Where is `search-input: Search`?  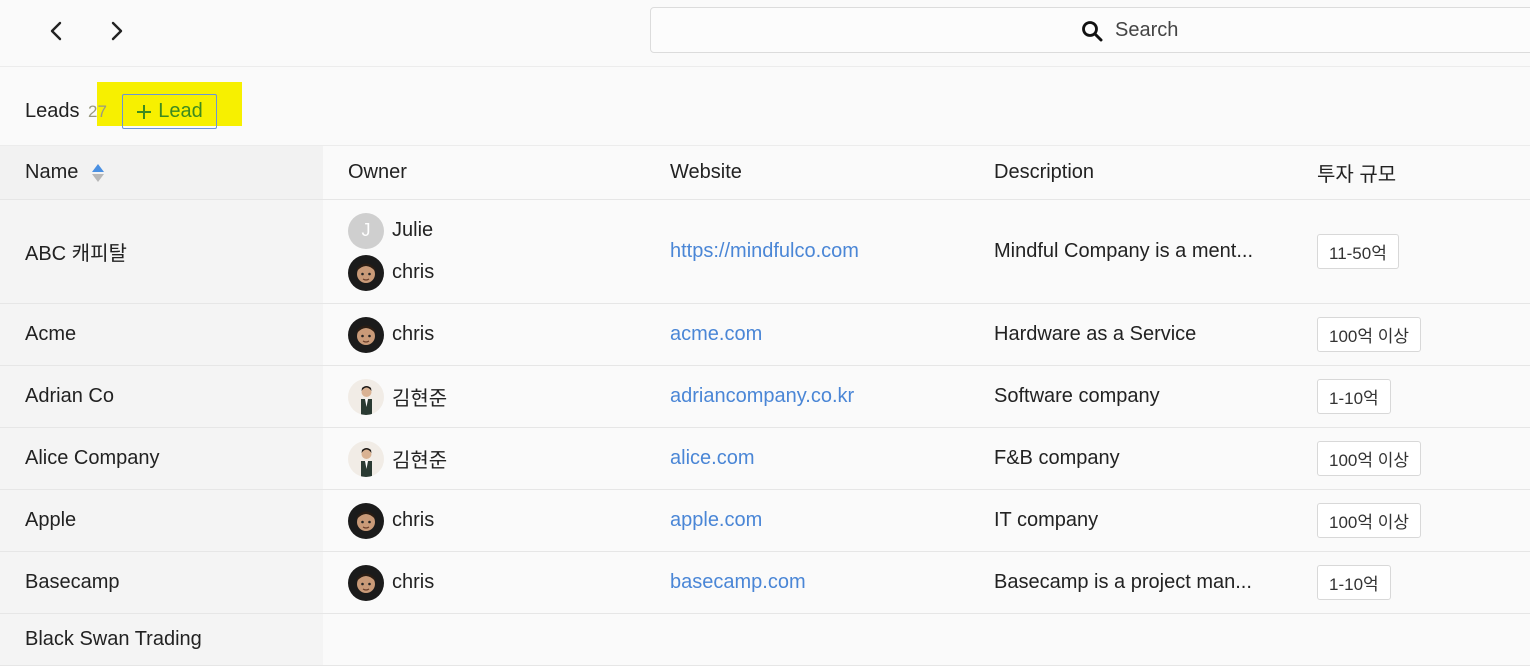
search-input: Search is located at coordinates (1090, 30).